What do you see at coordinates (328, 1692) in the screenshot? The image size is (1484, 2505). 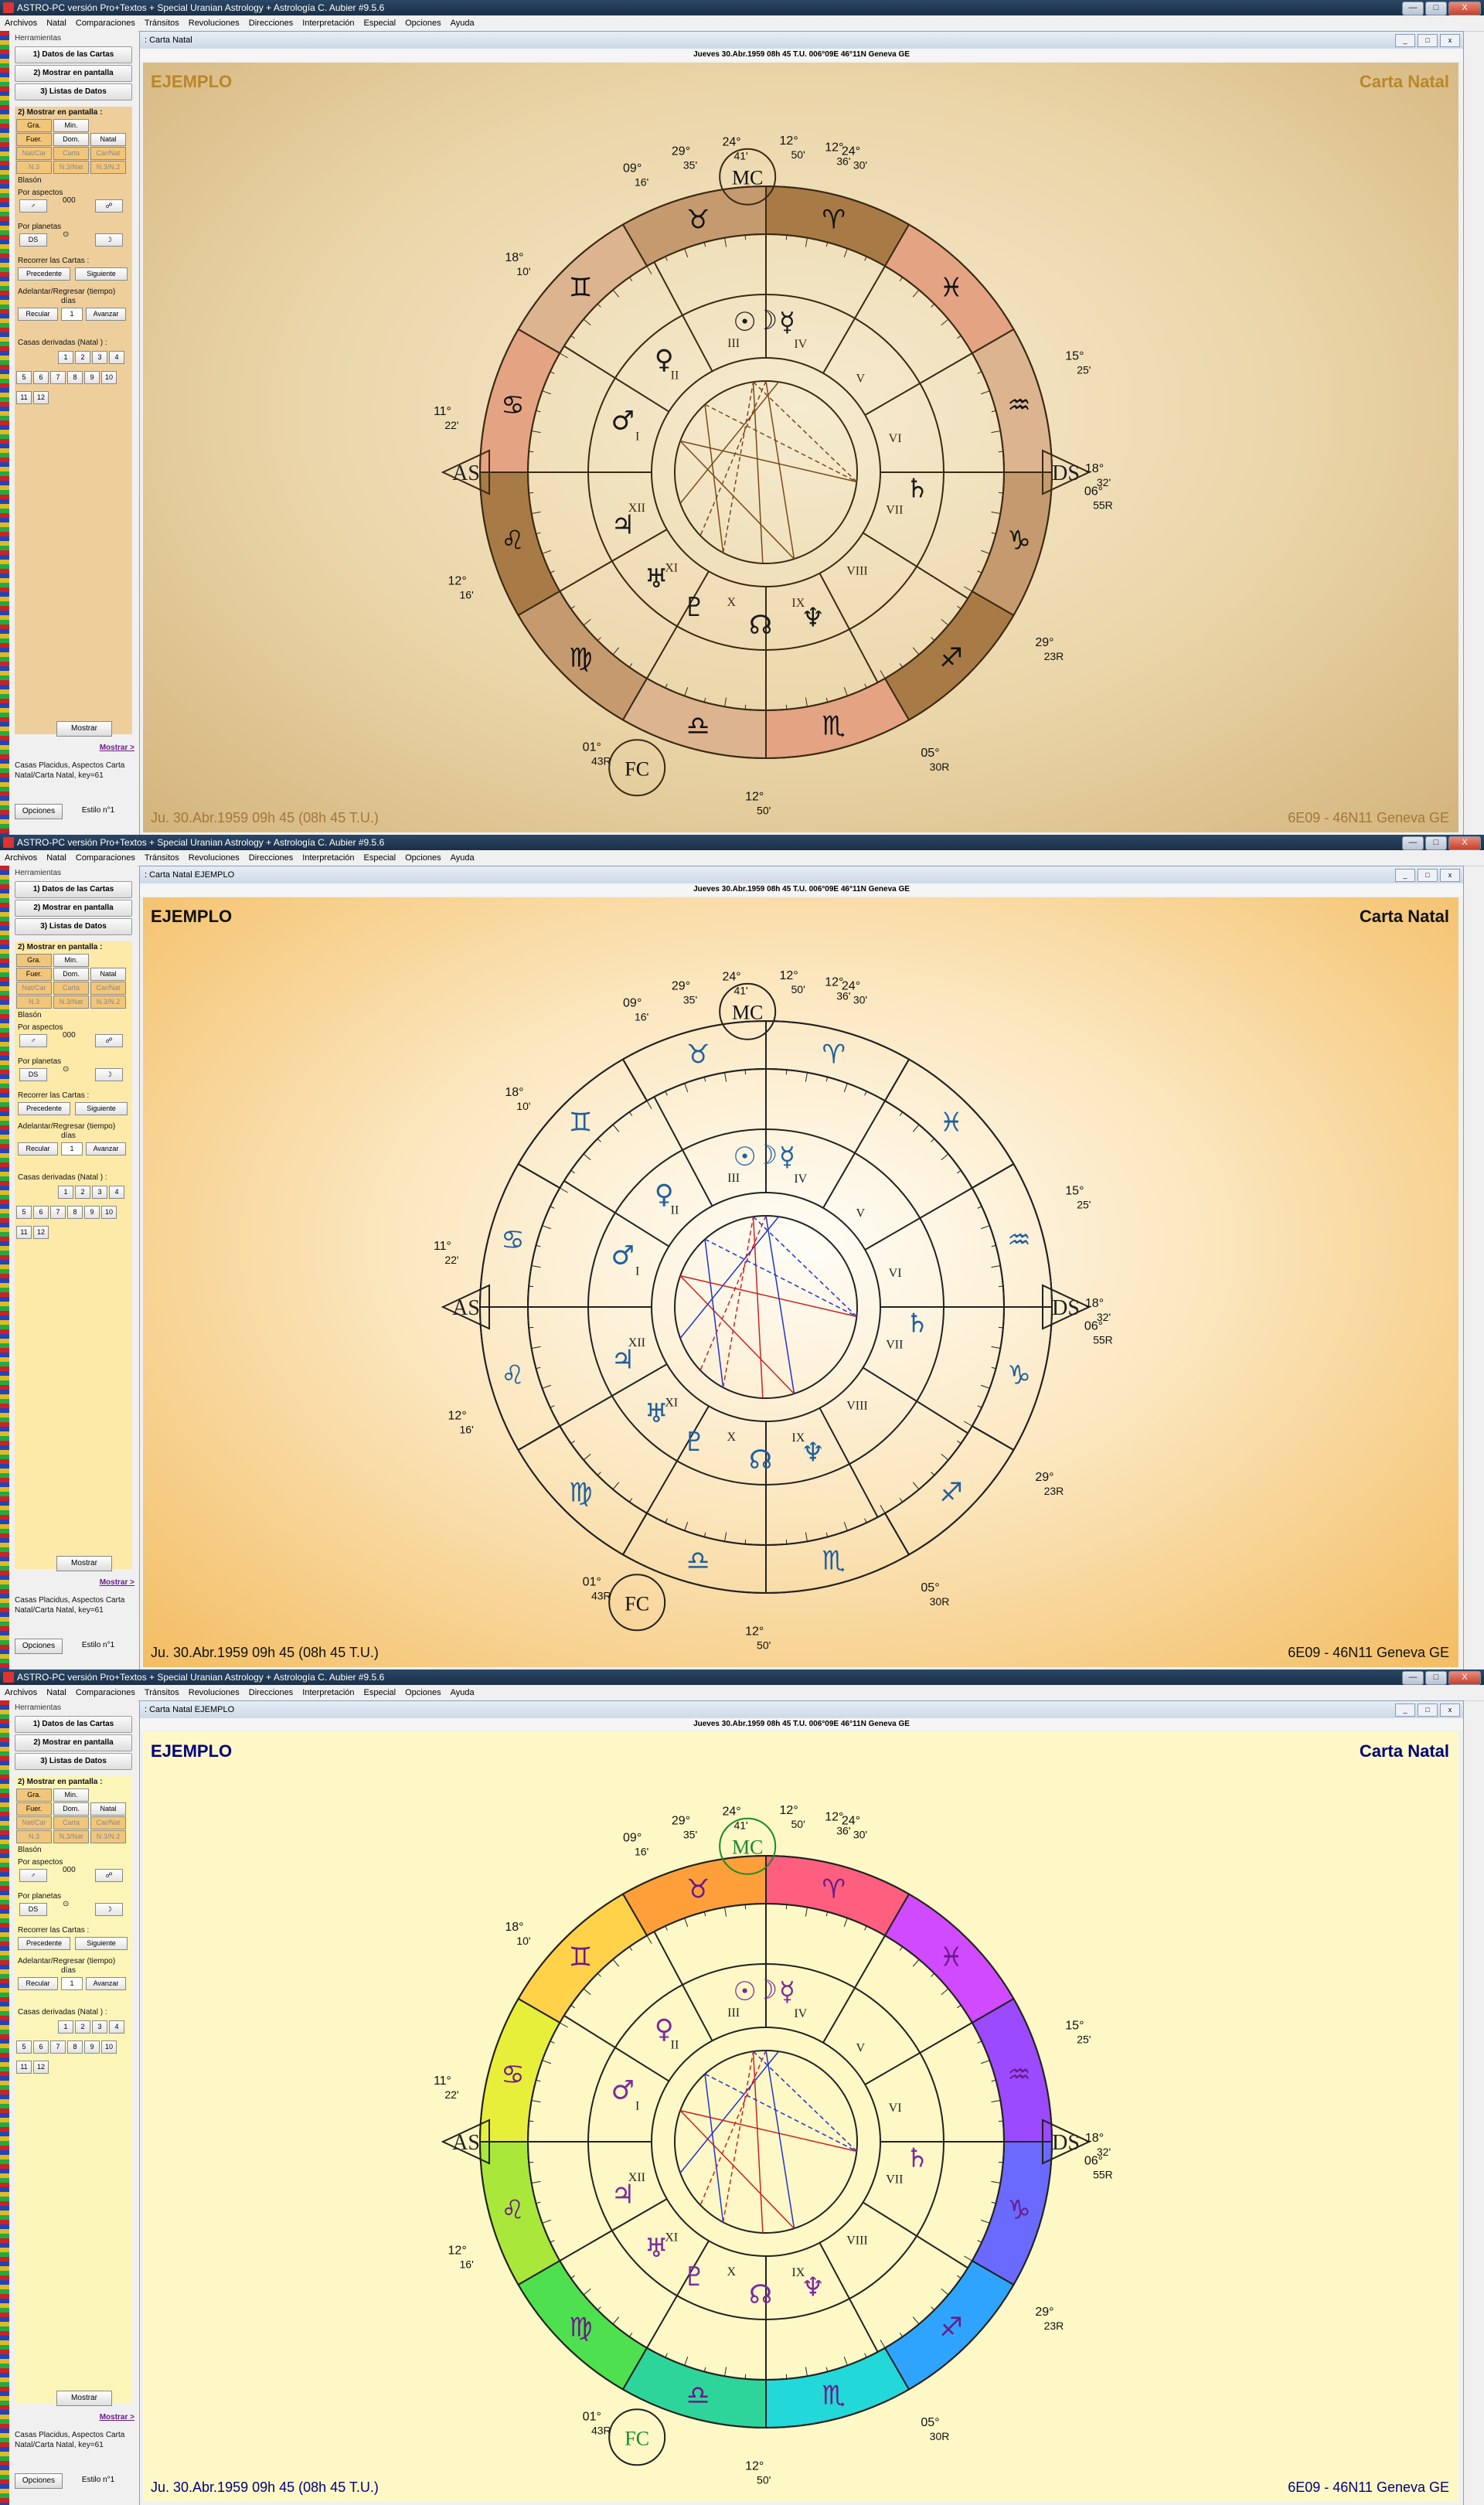 I see `menu-interpretacion: Interpretación` at bounding box center [328, 1692].